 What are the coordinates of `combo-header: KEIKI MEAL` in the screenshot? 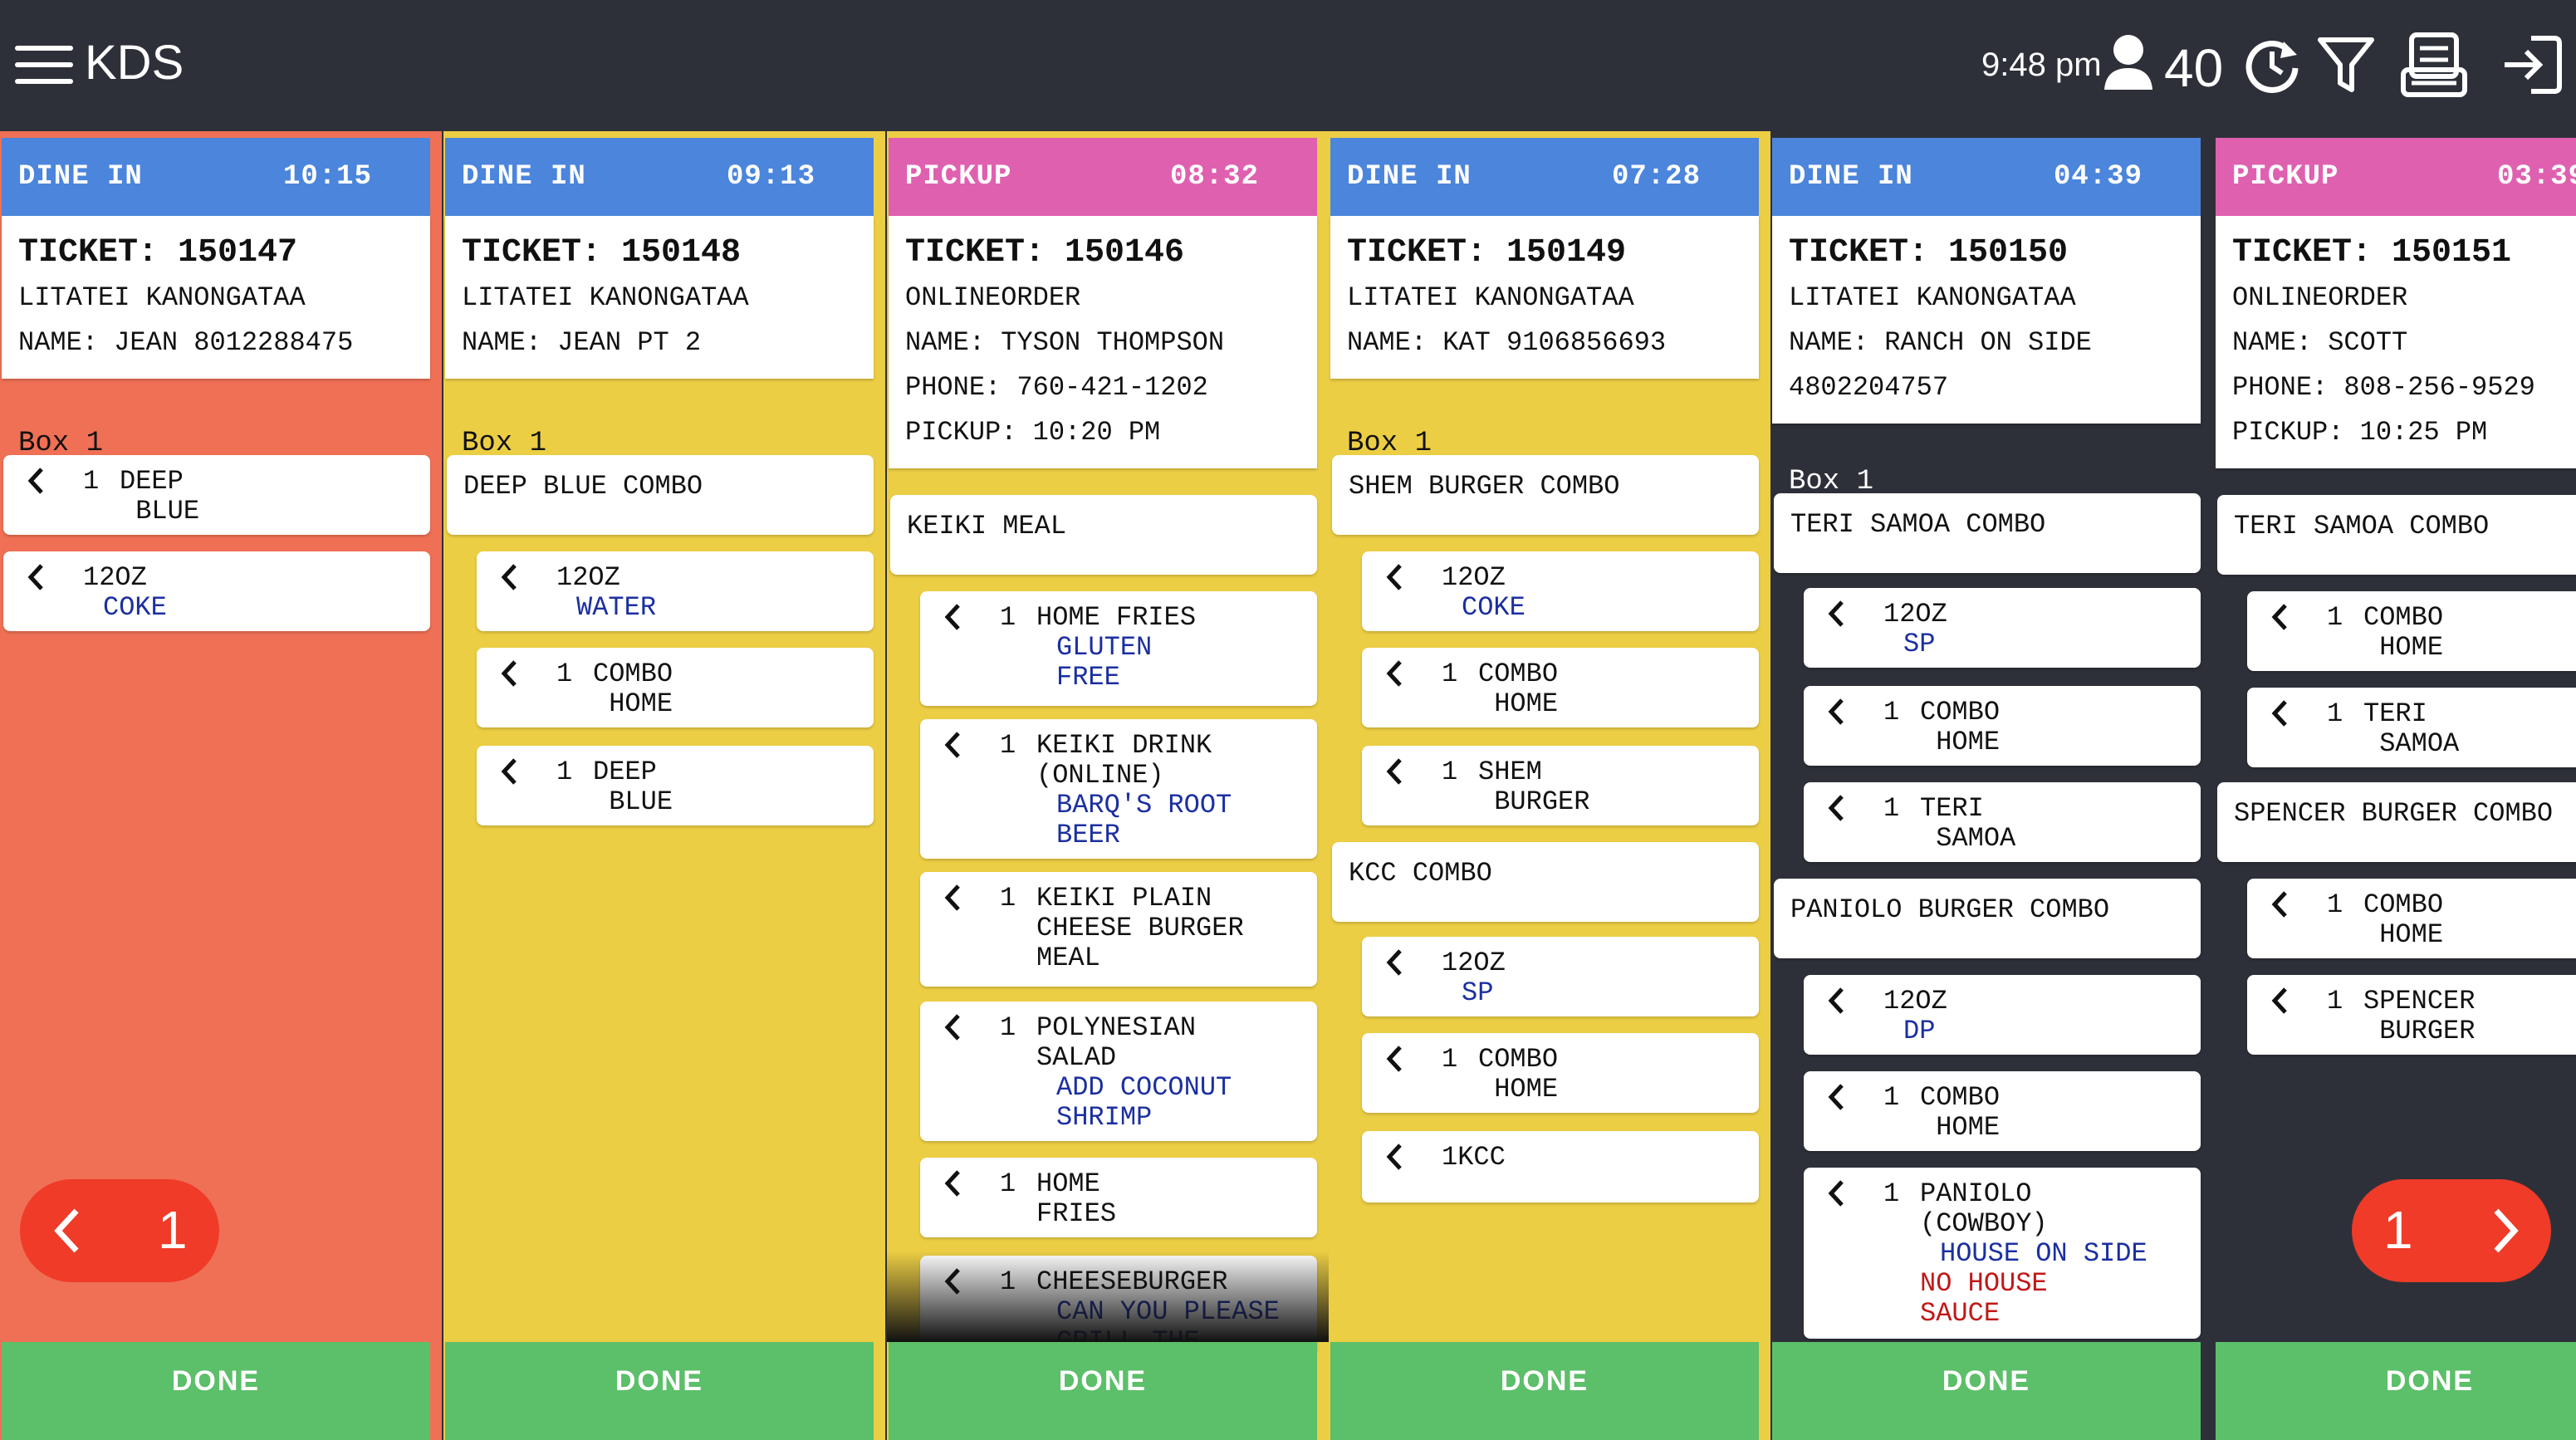 It's located at (1103, 535).